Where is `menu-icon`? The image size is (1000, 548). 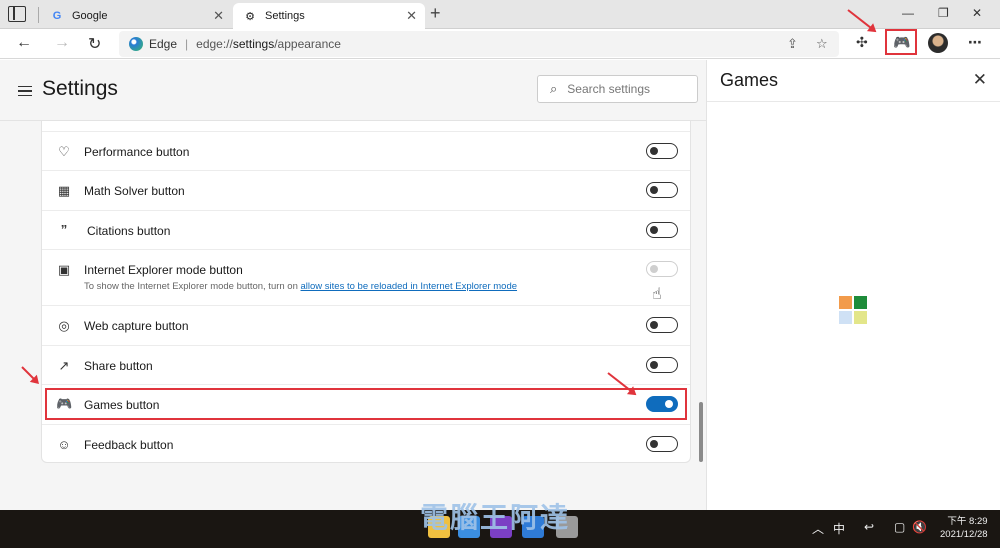 menu-icon is located at coordinates (25, 91).